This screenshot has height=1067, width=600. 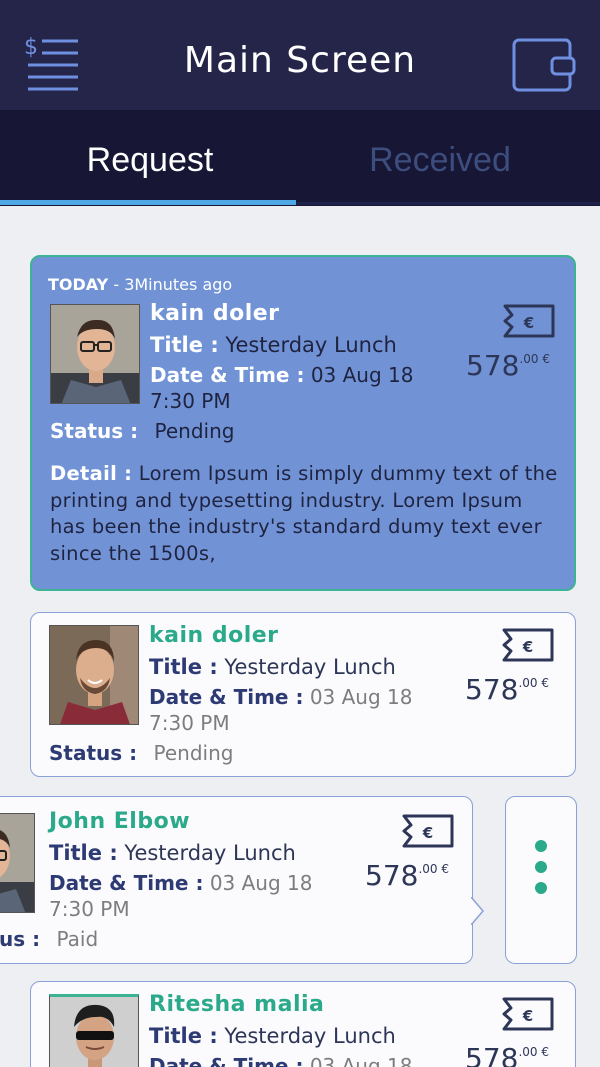 What do you see at coordinates (300, 55) in the screenshot?
I see `app-header: $ Main Screen` at bounding box center [300, 55].